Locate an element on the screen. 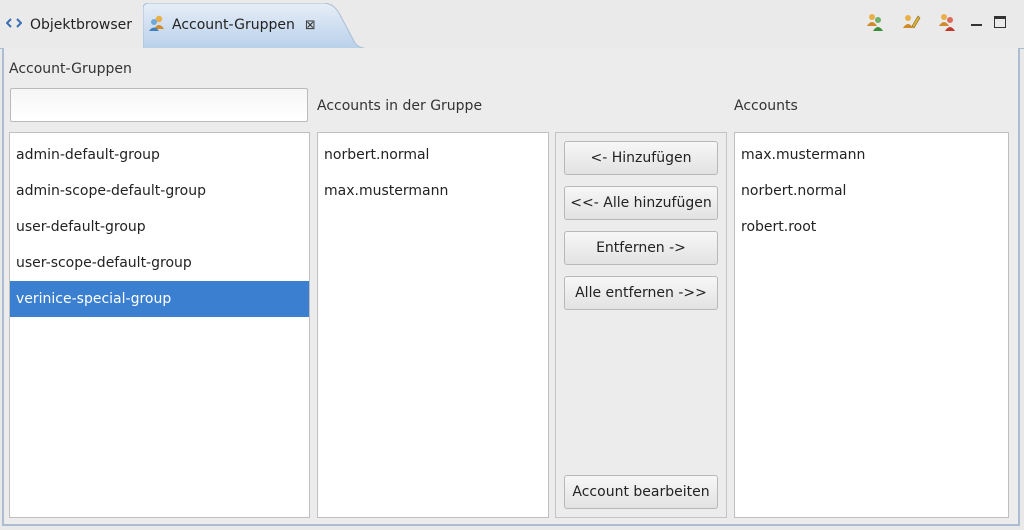 The height and width of the screenshot is (530, 1024). group-list-item: admin-scope-default-group is located at coordinates (159, 191).